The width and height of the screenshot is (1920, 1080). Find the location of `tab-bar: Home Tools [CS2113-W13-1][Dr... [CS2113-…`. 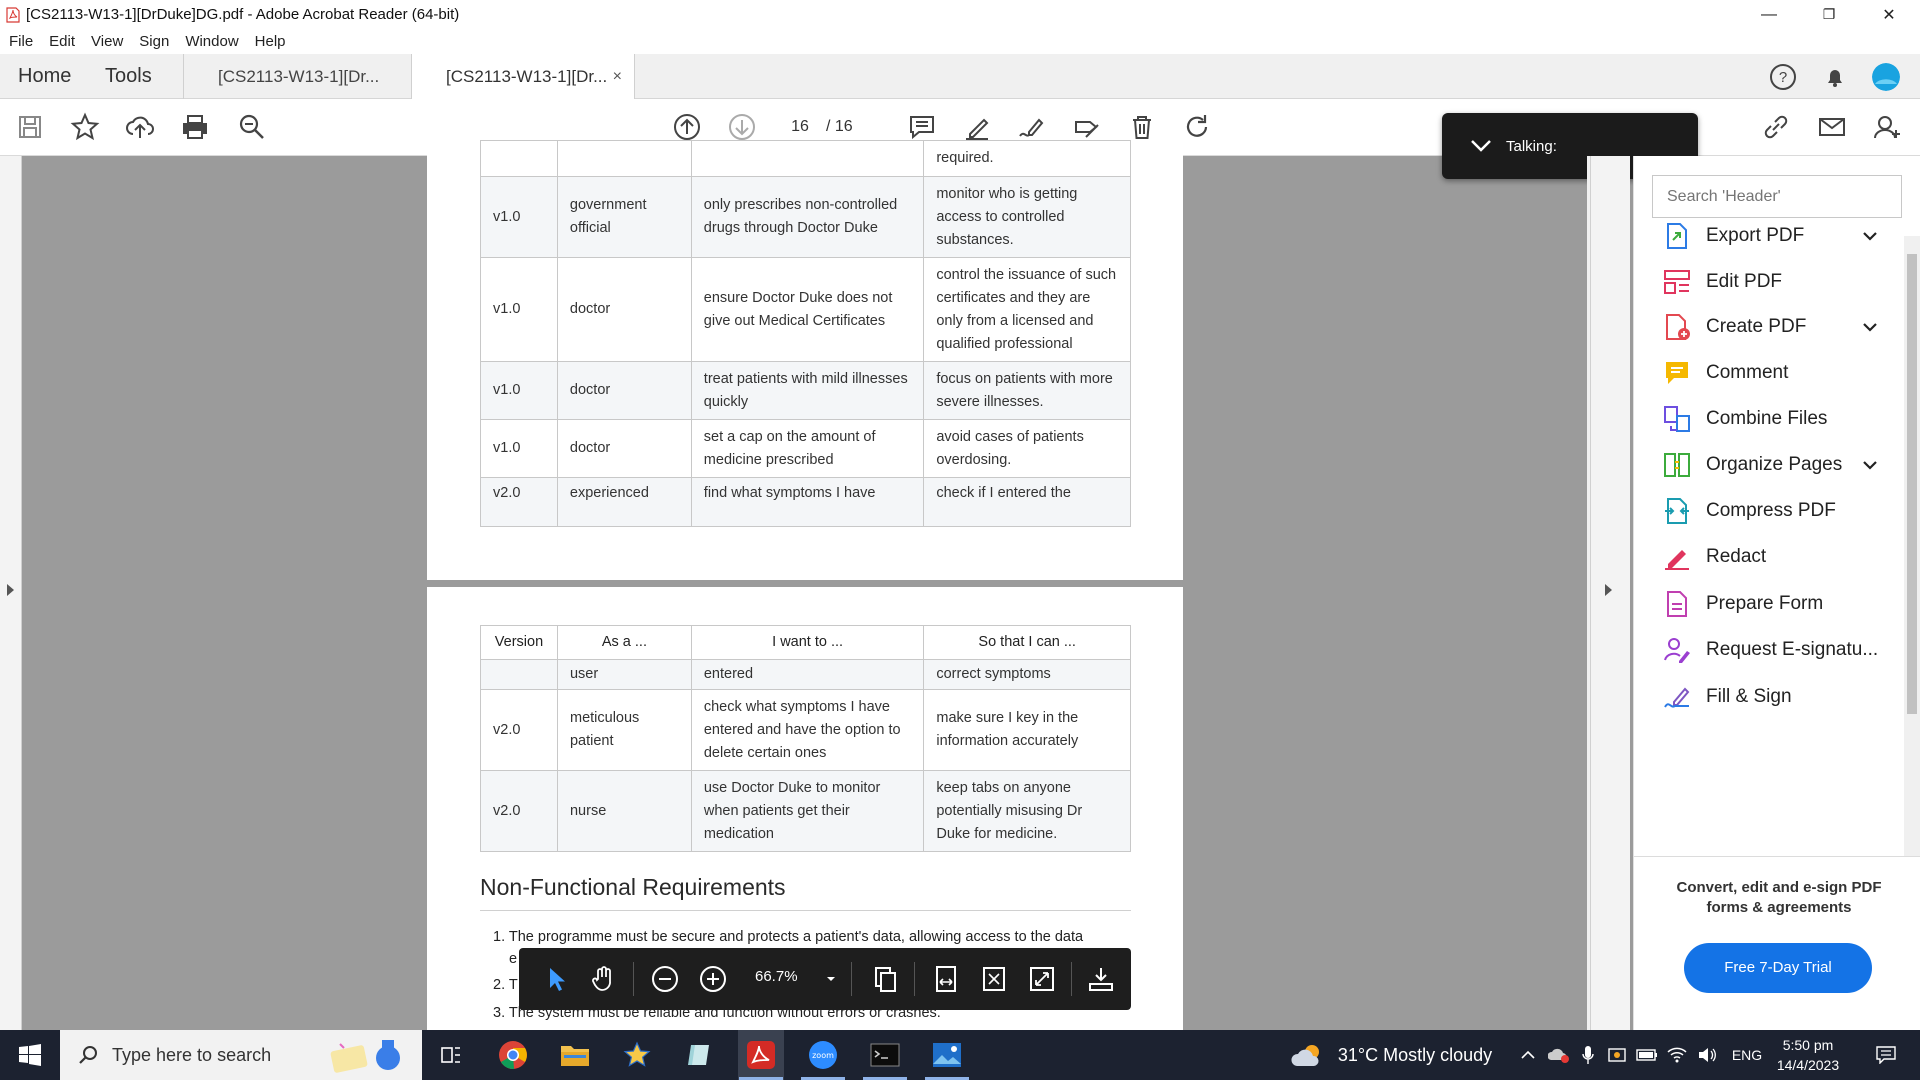

tab-bar: Home Tools [CS2113-W13-1][Dr... [CS2113-… is located at coordinates (960, 77).